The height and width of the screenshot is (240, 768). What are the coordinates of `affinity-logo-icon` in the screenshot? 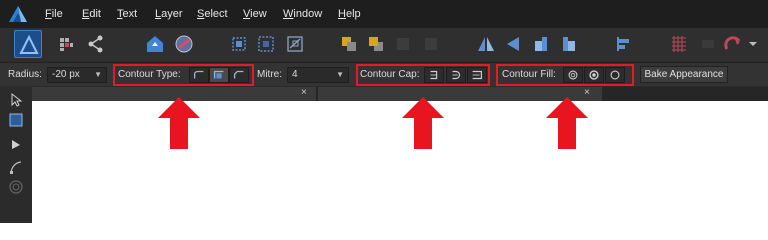 It's located at (18, 14).